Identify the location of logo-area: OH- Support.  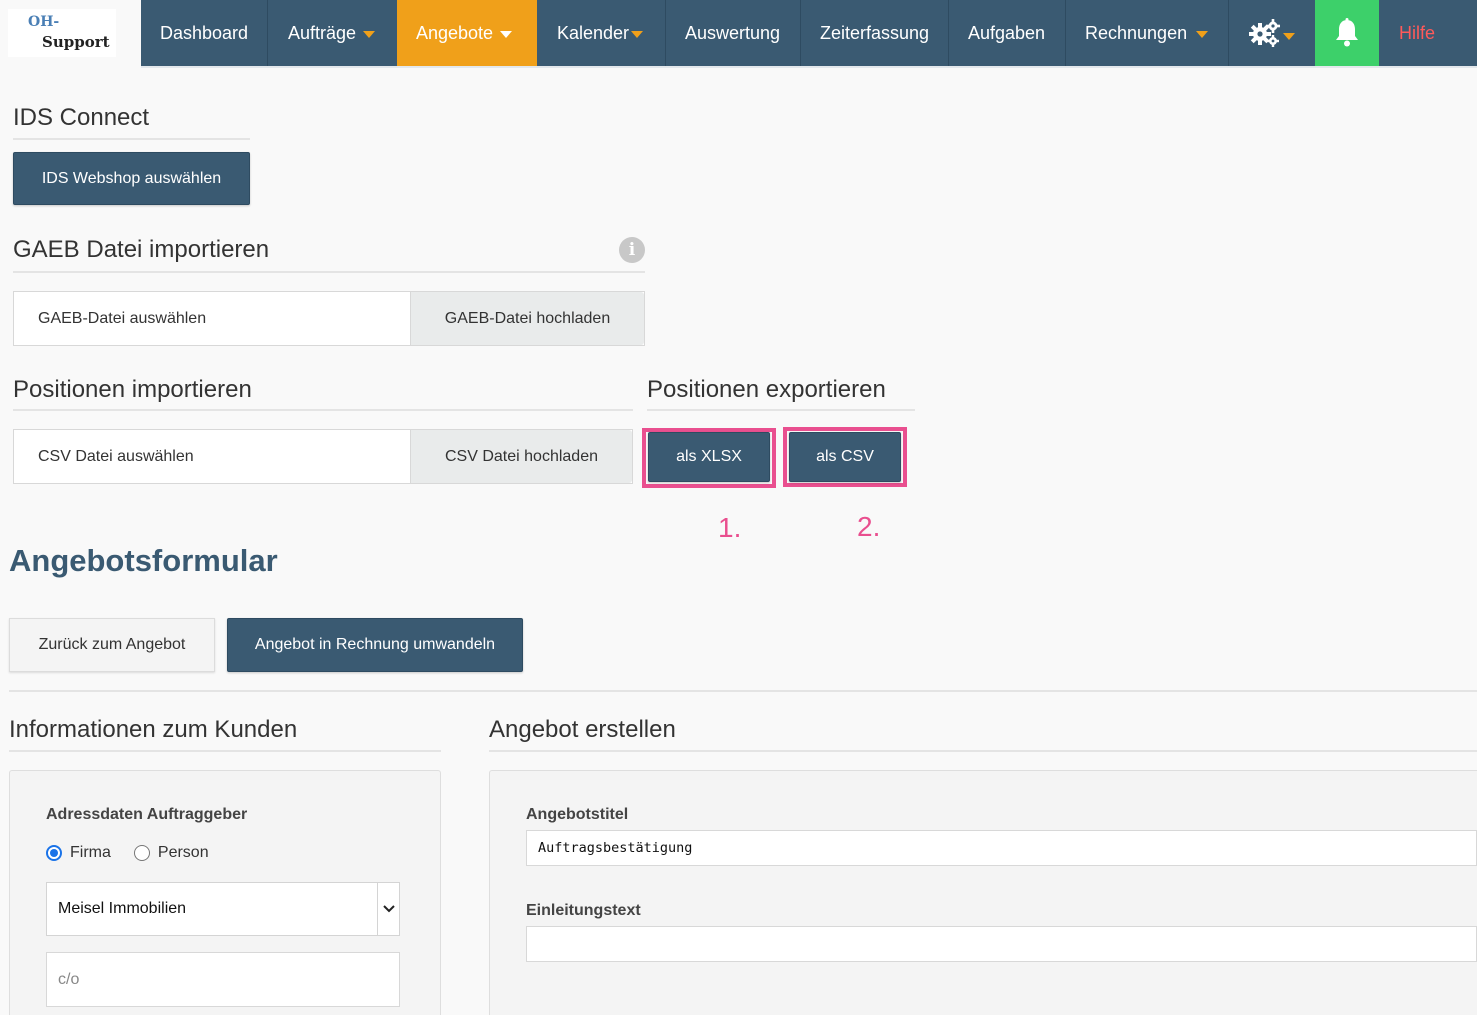
(70, 34).